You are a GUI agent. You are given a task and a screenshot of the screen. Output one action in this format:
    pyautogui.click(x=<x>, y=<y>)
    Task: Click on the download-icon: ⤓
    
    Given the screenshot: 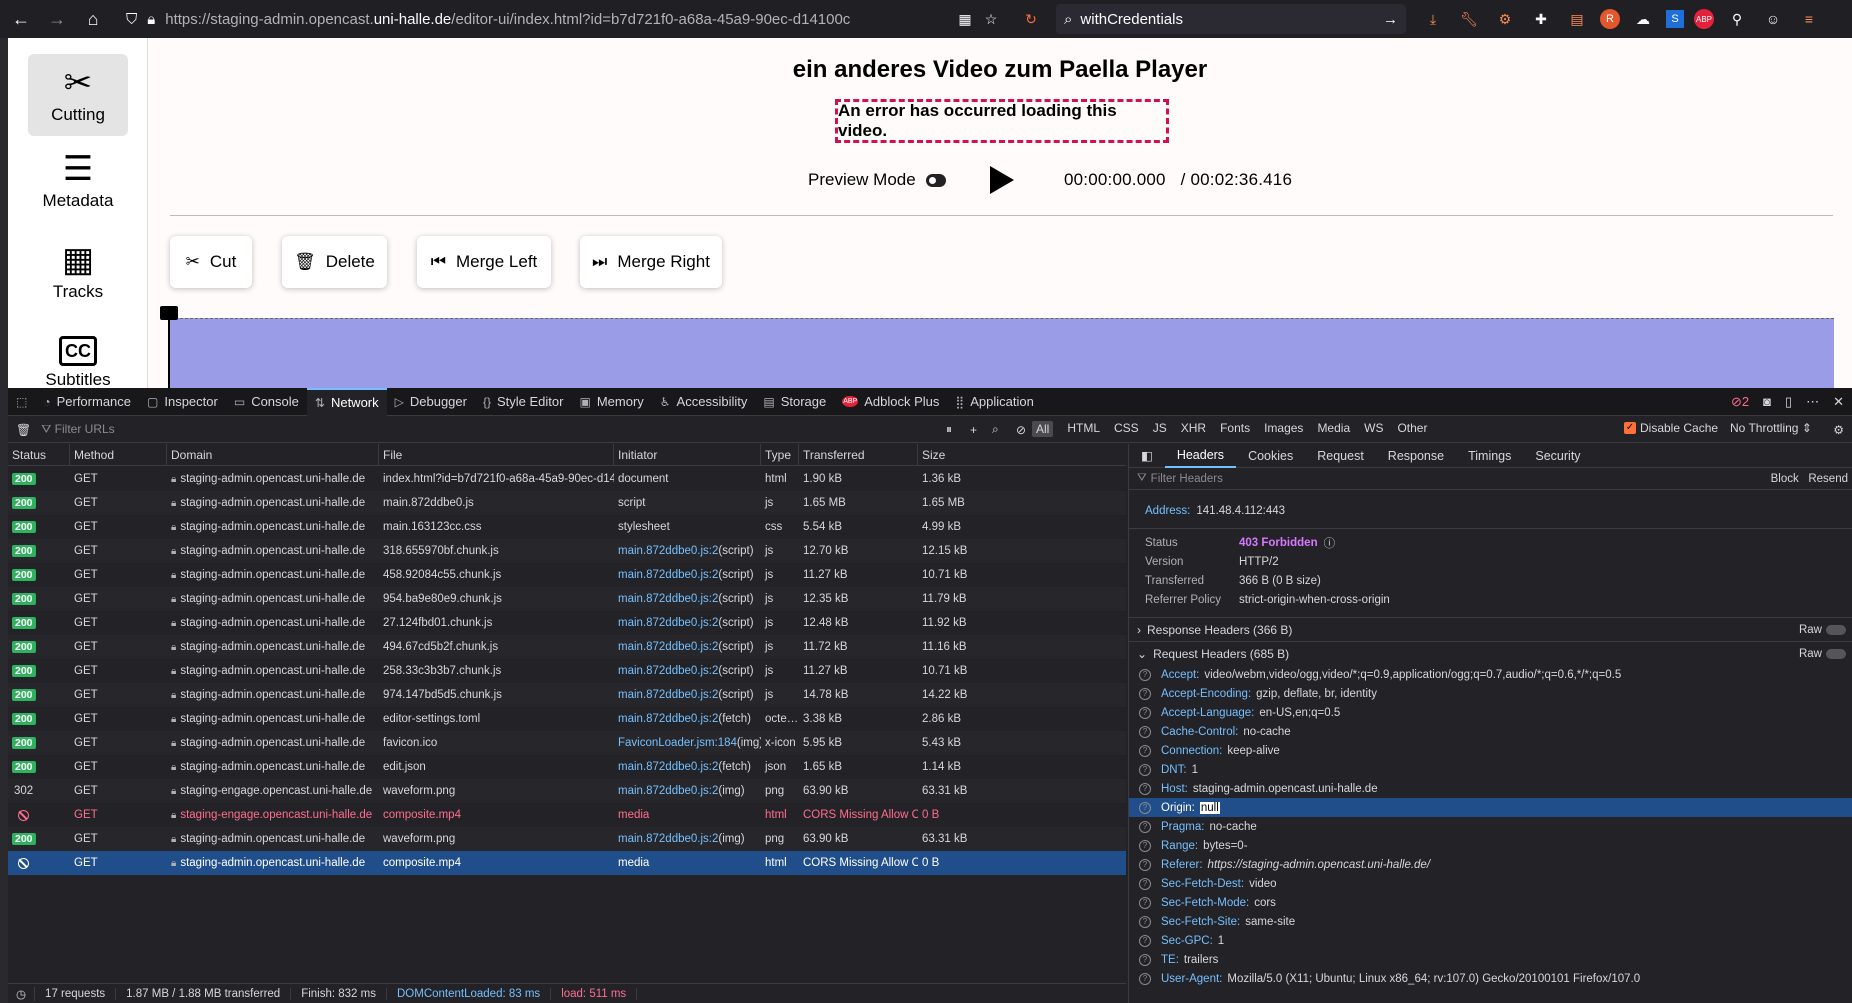 What is the action you would take?
    pyautogui.click(x=1433, y=19)
    